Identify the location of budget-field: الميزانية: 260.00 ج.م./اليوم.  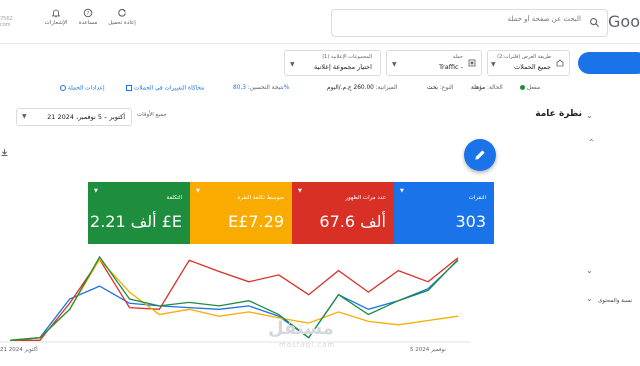
(362, 88).